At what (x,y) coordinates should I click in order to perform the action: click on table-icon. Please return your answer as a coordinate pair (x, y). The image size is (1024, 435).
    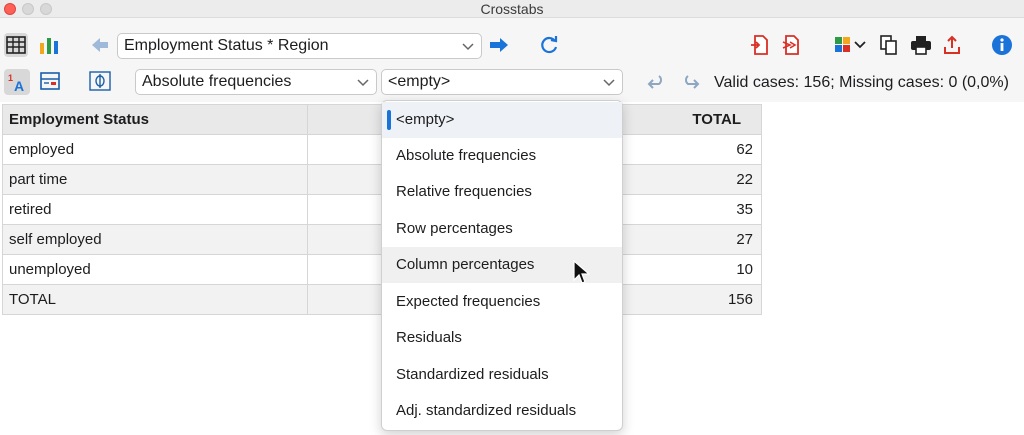
    Looking at the image, I should click on (16, 45).